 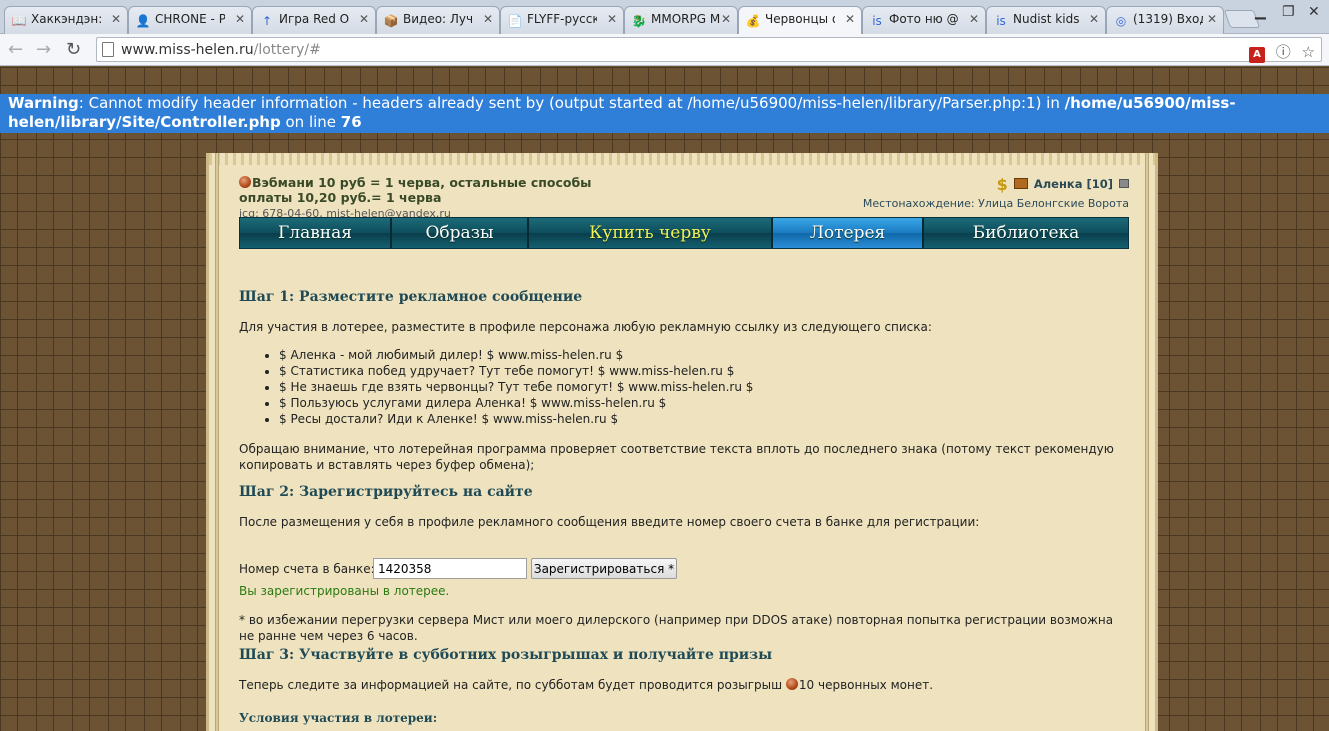 I want to click on browser-tab: 💰 Червонцы о ✕, so click(x=800, y=20).